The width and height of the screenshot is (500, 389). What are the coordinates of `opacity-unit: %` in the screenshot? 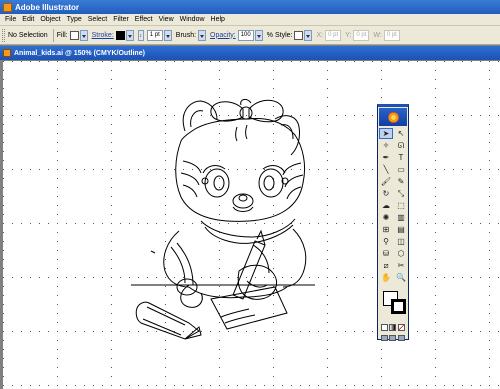 It's located at (269, 35).